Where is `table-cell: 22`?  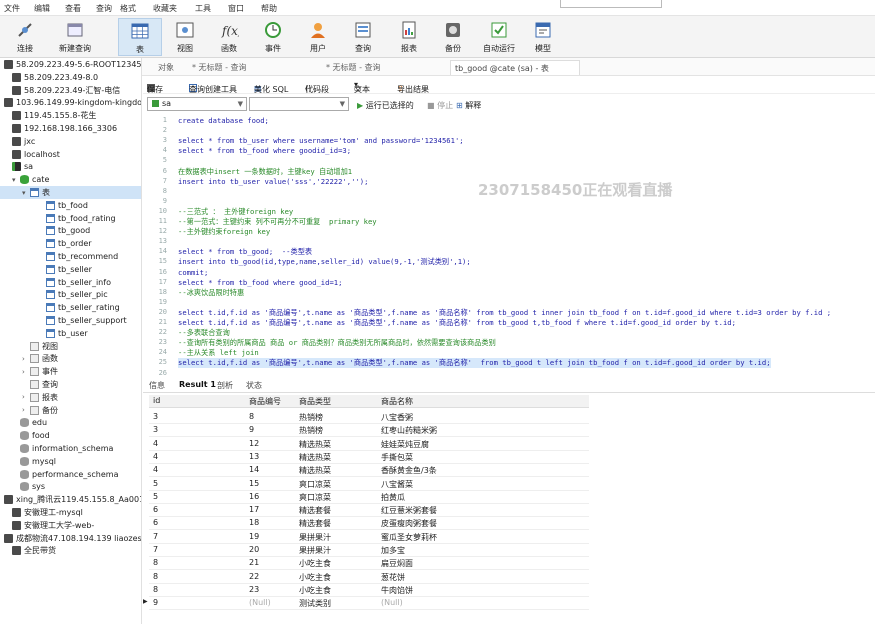
table-cell: 22 is located at coordinates (254, 576).